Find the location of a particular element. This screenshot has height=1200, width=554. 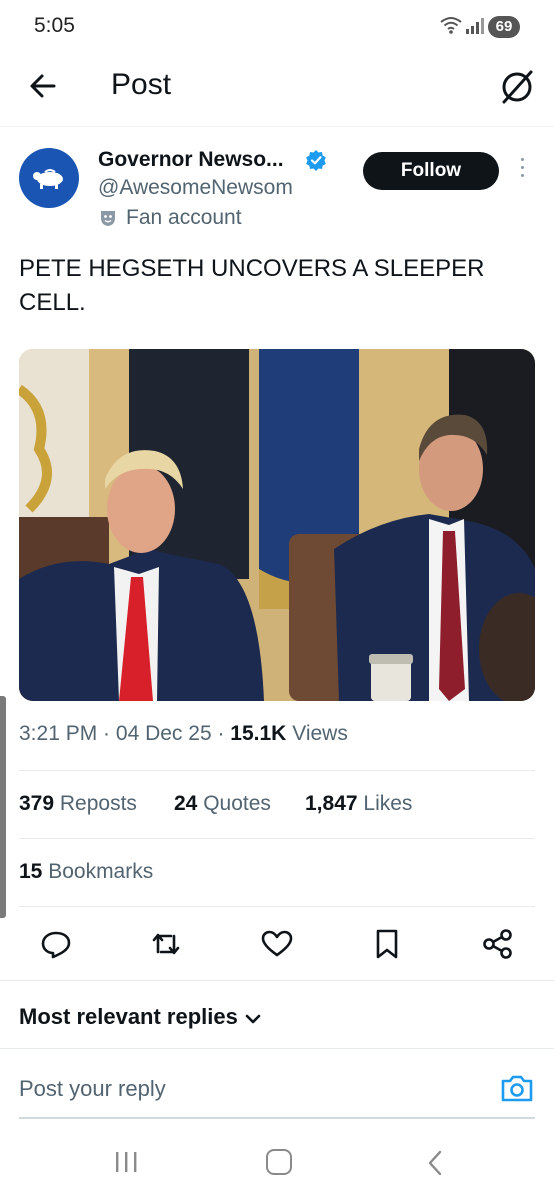

signal-icon is located at coordinates (475, 28).